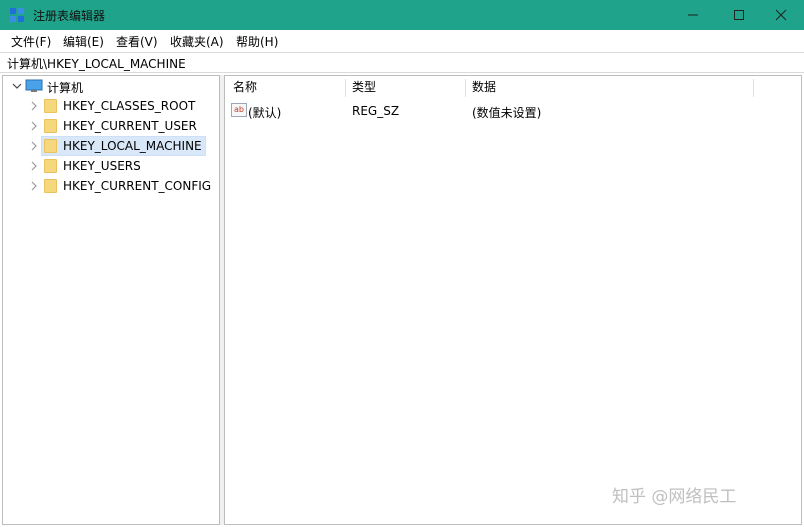 Image resolution: width=804 pixels, height=527 pixels. I want to click on menu-edit: 编辑(E), so click(83, 41).